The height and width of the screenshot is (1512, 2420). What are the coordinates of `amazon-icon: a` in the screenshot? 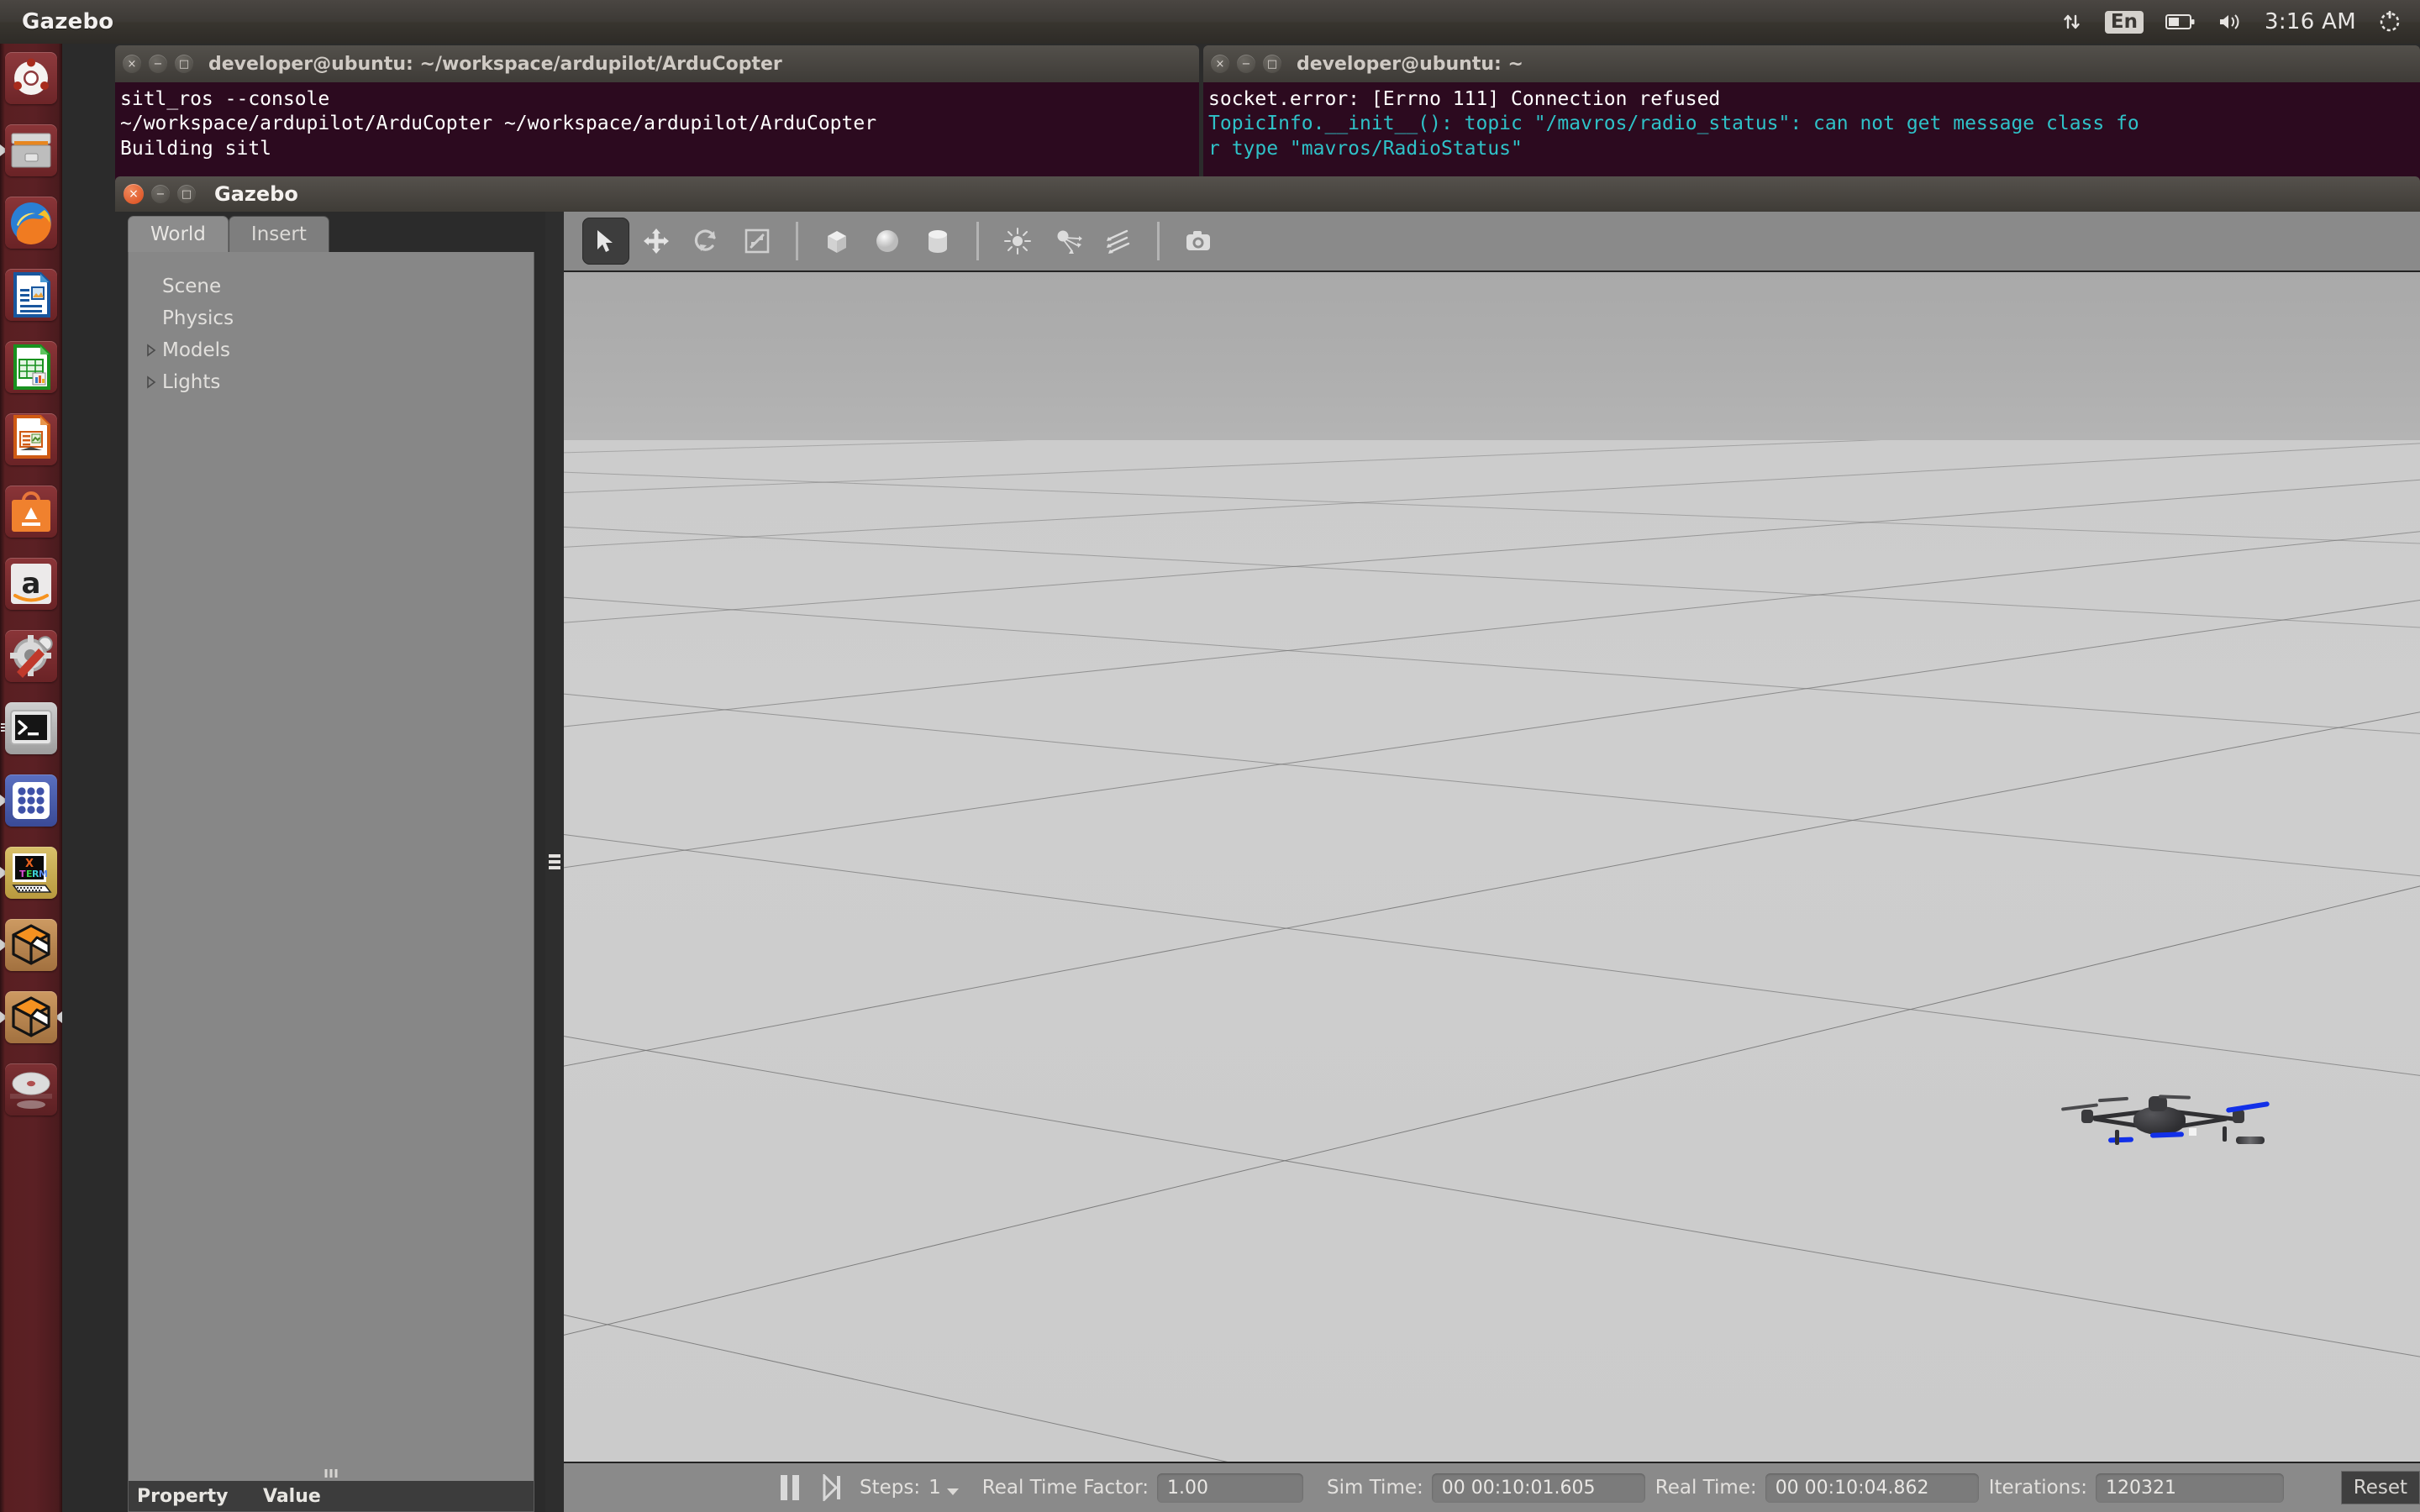 It's located at (31, 584).